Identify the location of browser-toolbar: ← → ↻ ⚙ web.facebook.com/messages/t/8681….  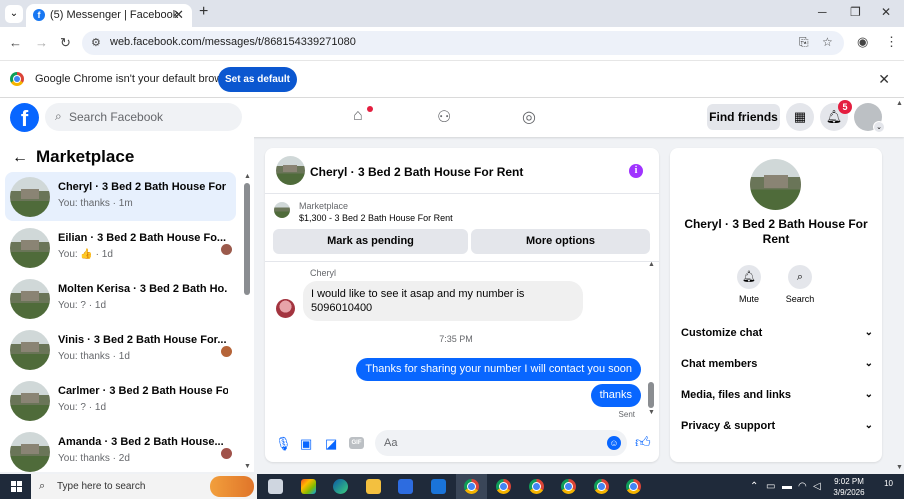
(452, 43).